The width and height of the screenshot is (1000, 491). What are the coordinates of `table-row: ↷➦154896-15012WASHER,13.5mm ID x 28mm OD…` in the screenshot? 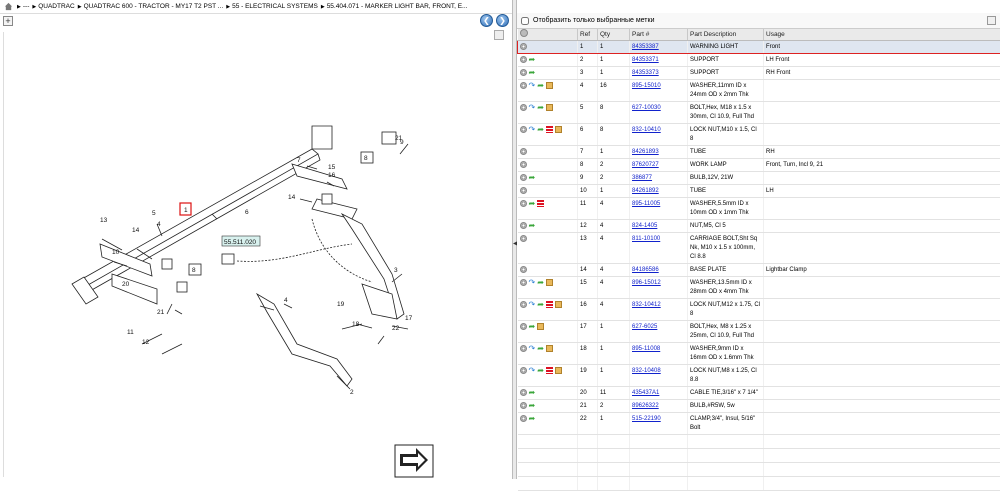 It's located at (759, 288).